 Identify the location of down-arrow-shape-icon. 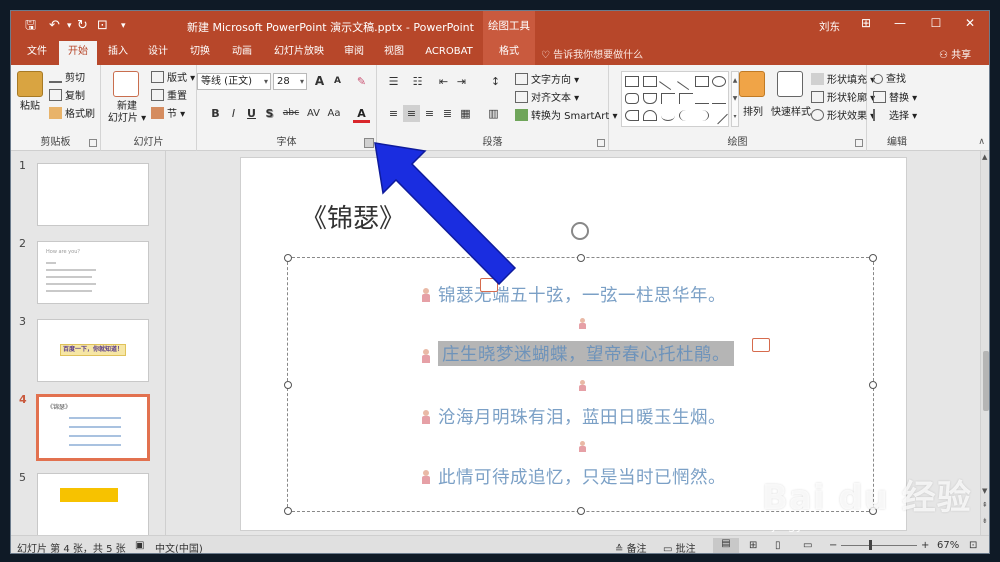
(719, 98).